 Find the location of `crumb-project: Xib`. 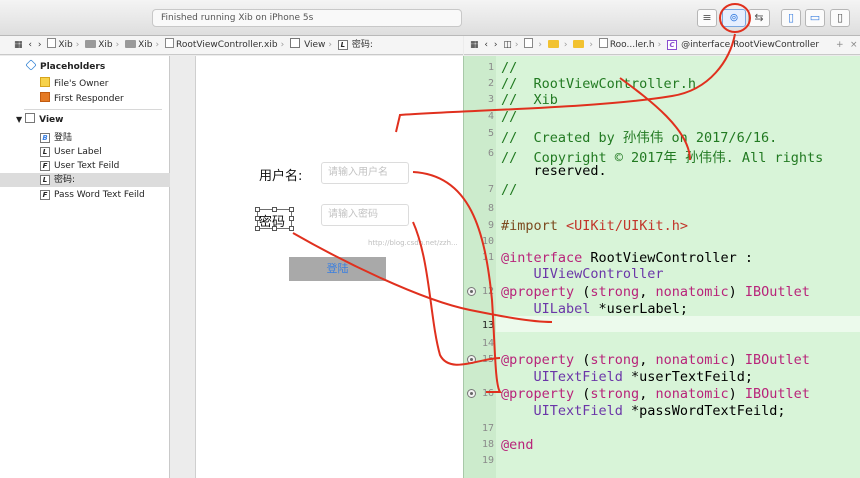

crumb-project: Xib is located at coordinates (60, 44).